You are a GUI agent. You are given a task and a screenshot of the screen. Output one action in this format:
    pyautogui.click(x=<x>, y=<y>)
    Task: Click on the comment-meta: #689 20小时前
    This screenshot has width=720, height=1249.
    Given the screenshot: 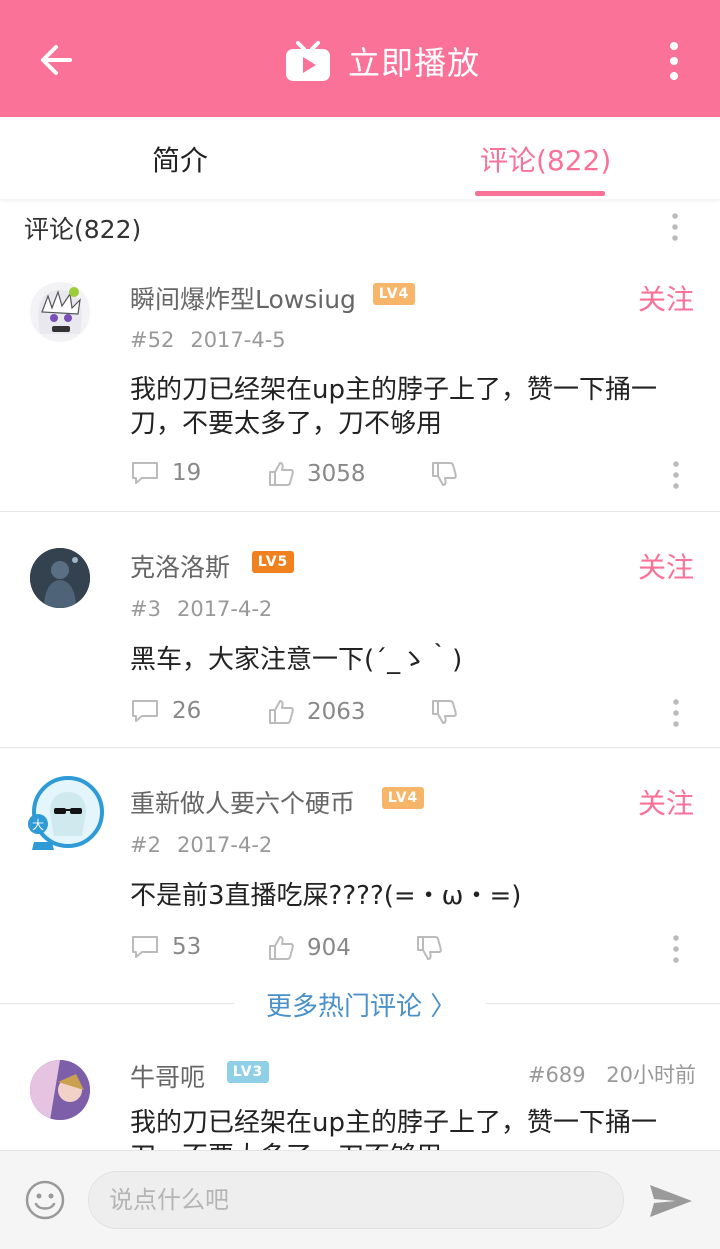 What is the action you would take?
    pyautogui.click(x=612, y=1074)
    